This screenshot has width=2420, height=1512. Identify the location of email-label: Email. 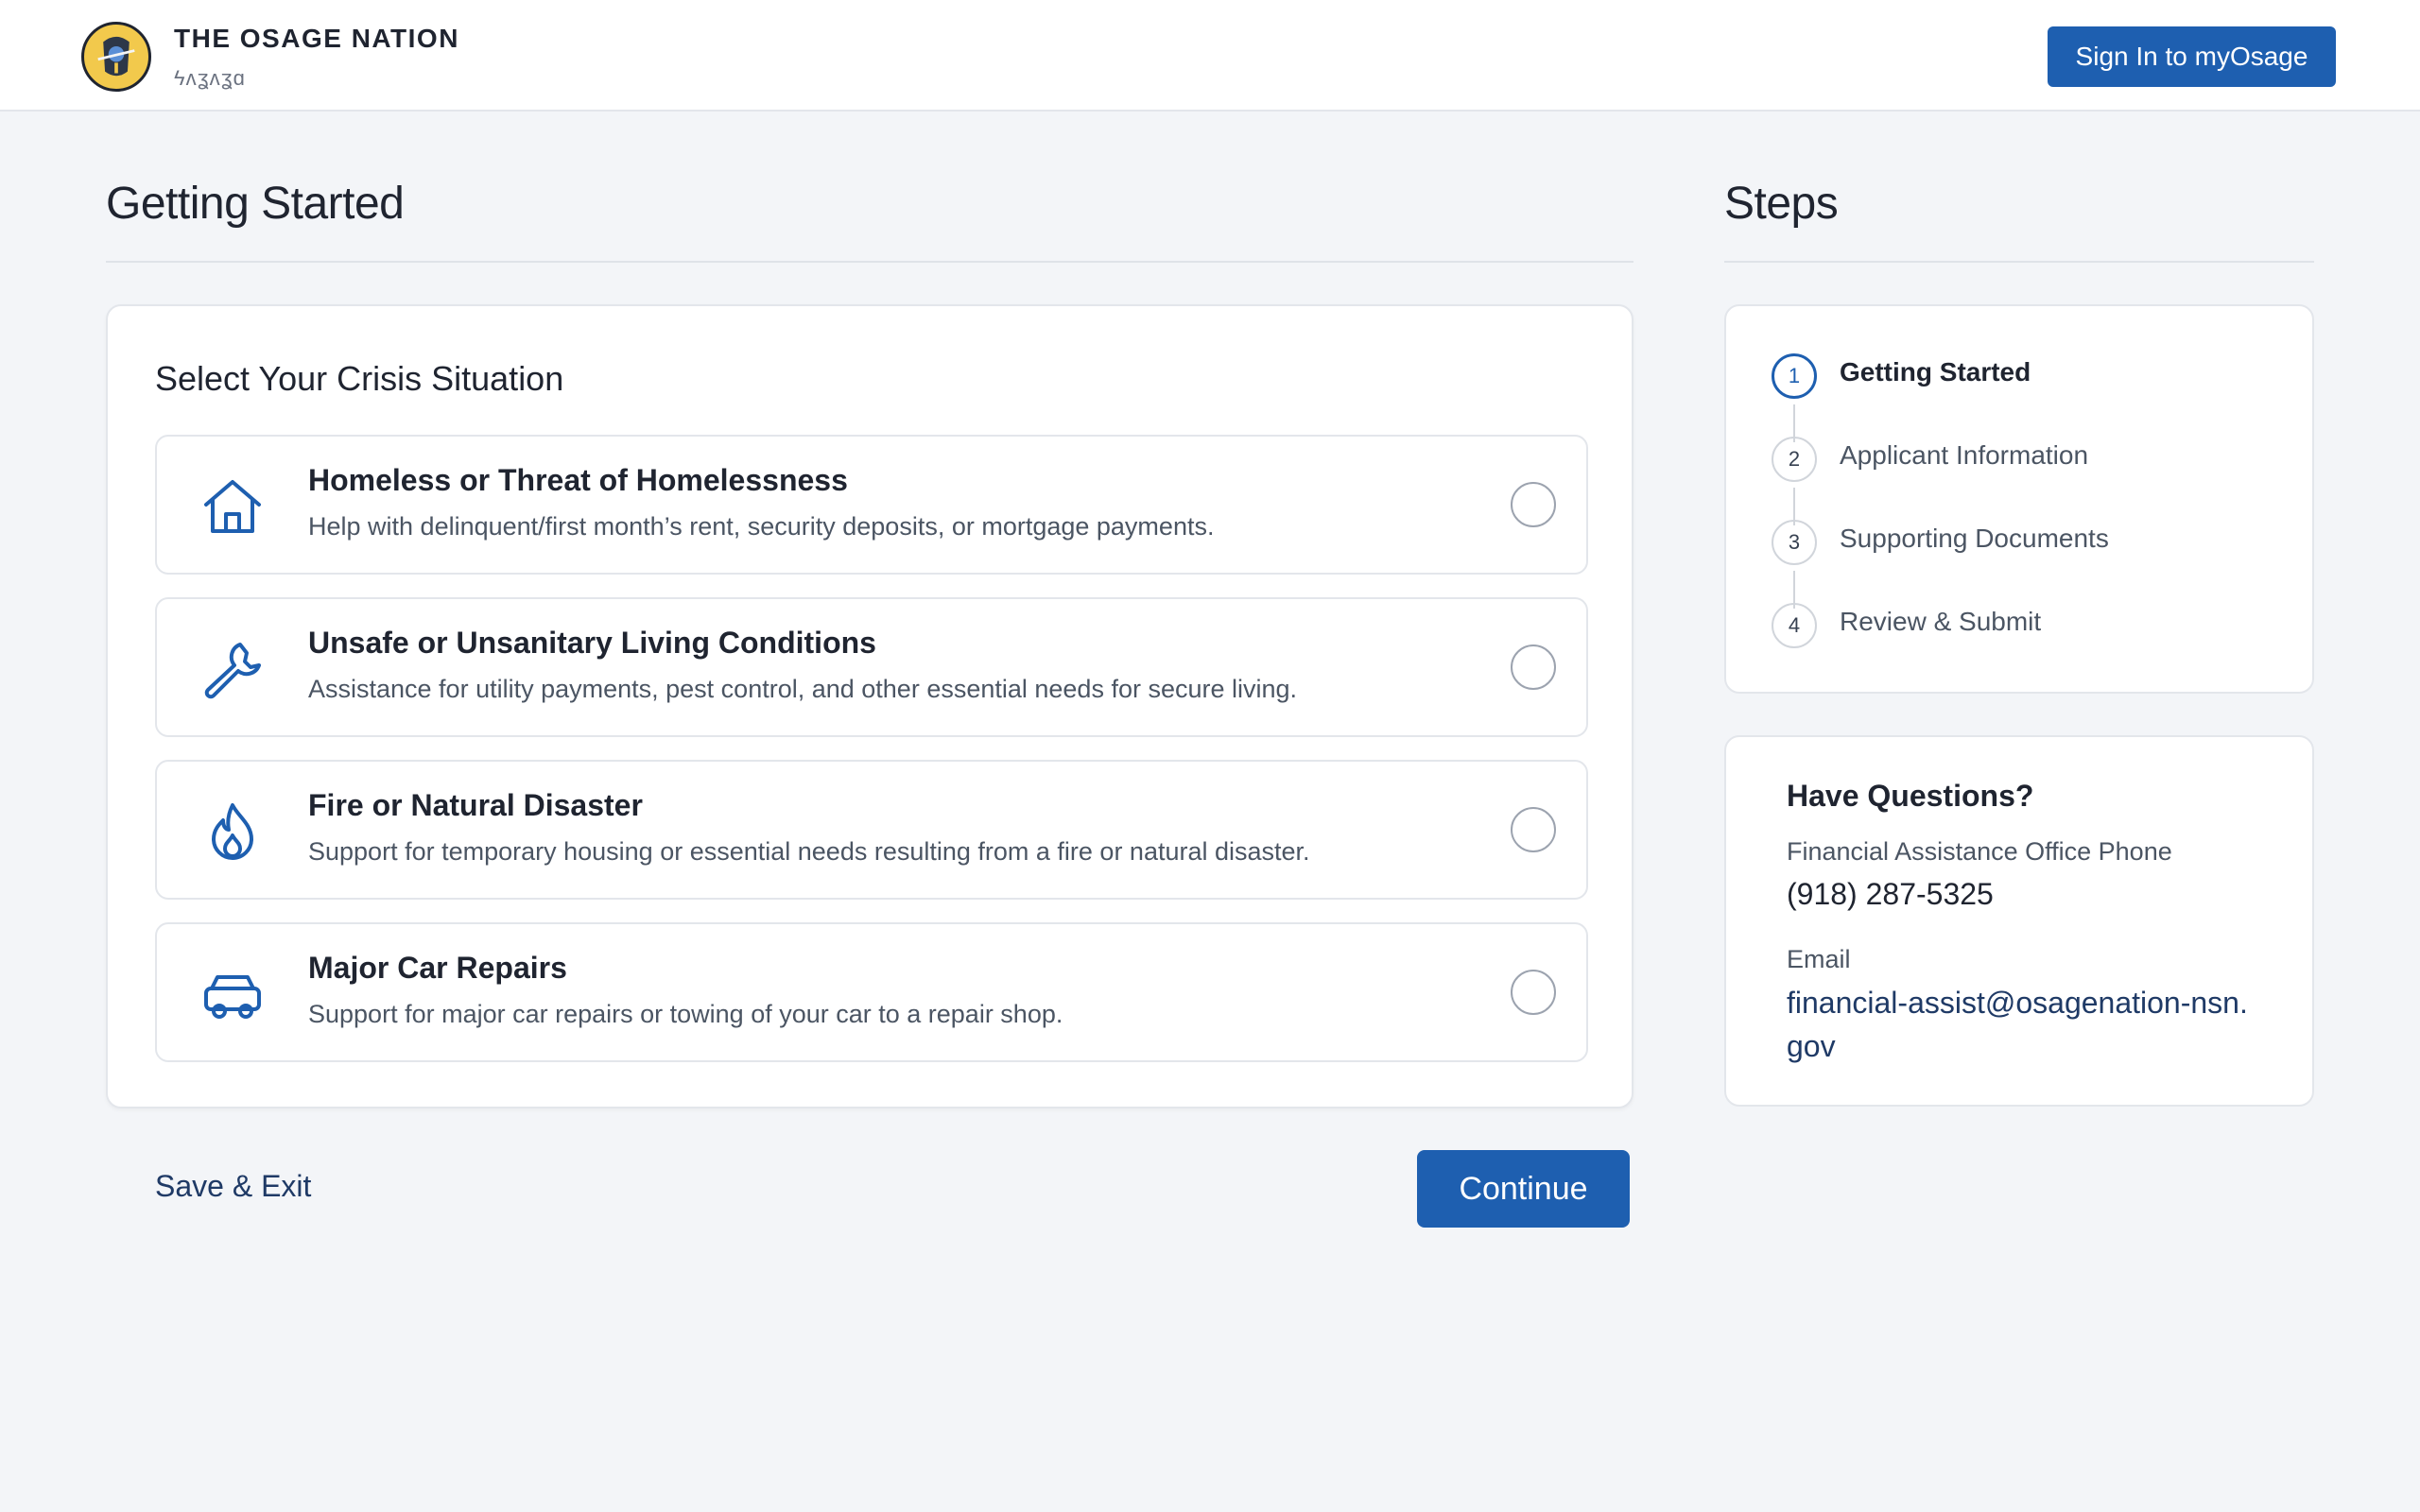
(1819, 959).